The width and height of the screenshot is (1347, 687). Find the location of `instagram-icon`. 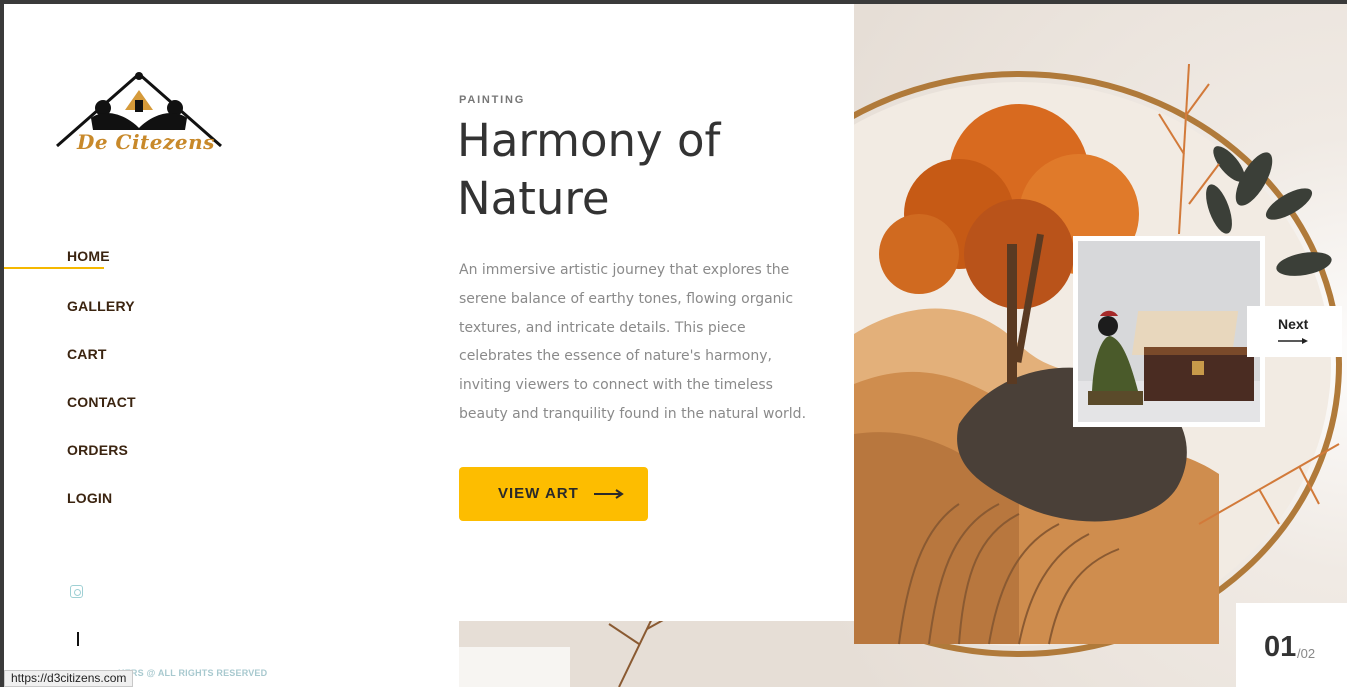

instagram-icon is located at coordinates (76, 591).